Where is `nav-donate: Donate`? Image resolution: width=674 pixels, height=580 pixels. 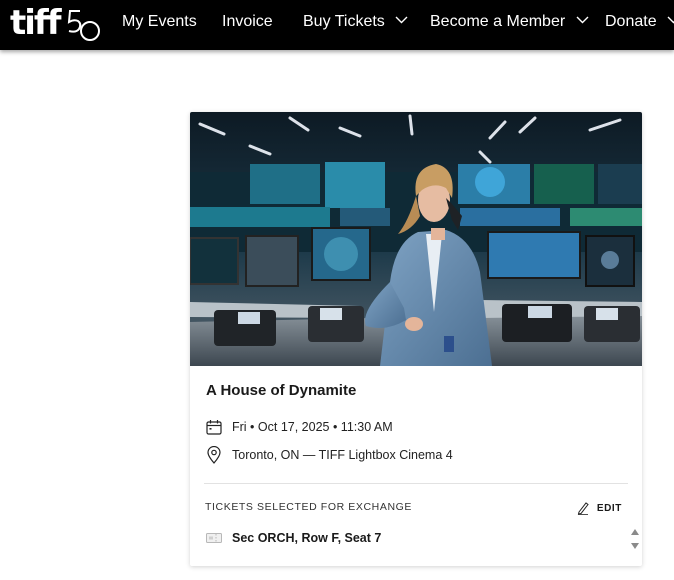 nav-donate: Donate is located at coordinates (639, 22).